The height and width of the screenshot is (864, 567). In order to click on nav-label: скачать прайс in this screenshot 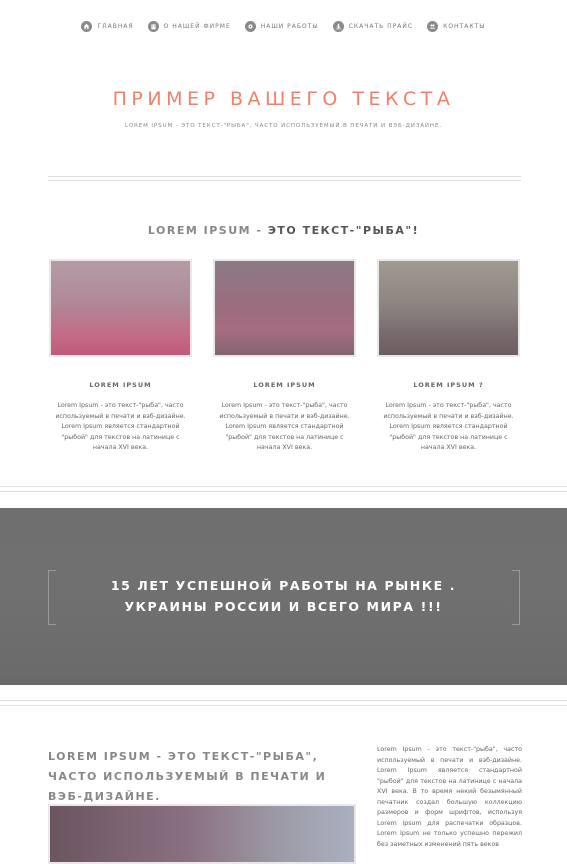, I will do `click(381, 26)`.